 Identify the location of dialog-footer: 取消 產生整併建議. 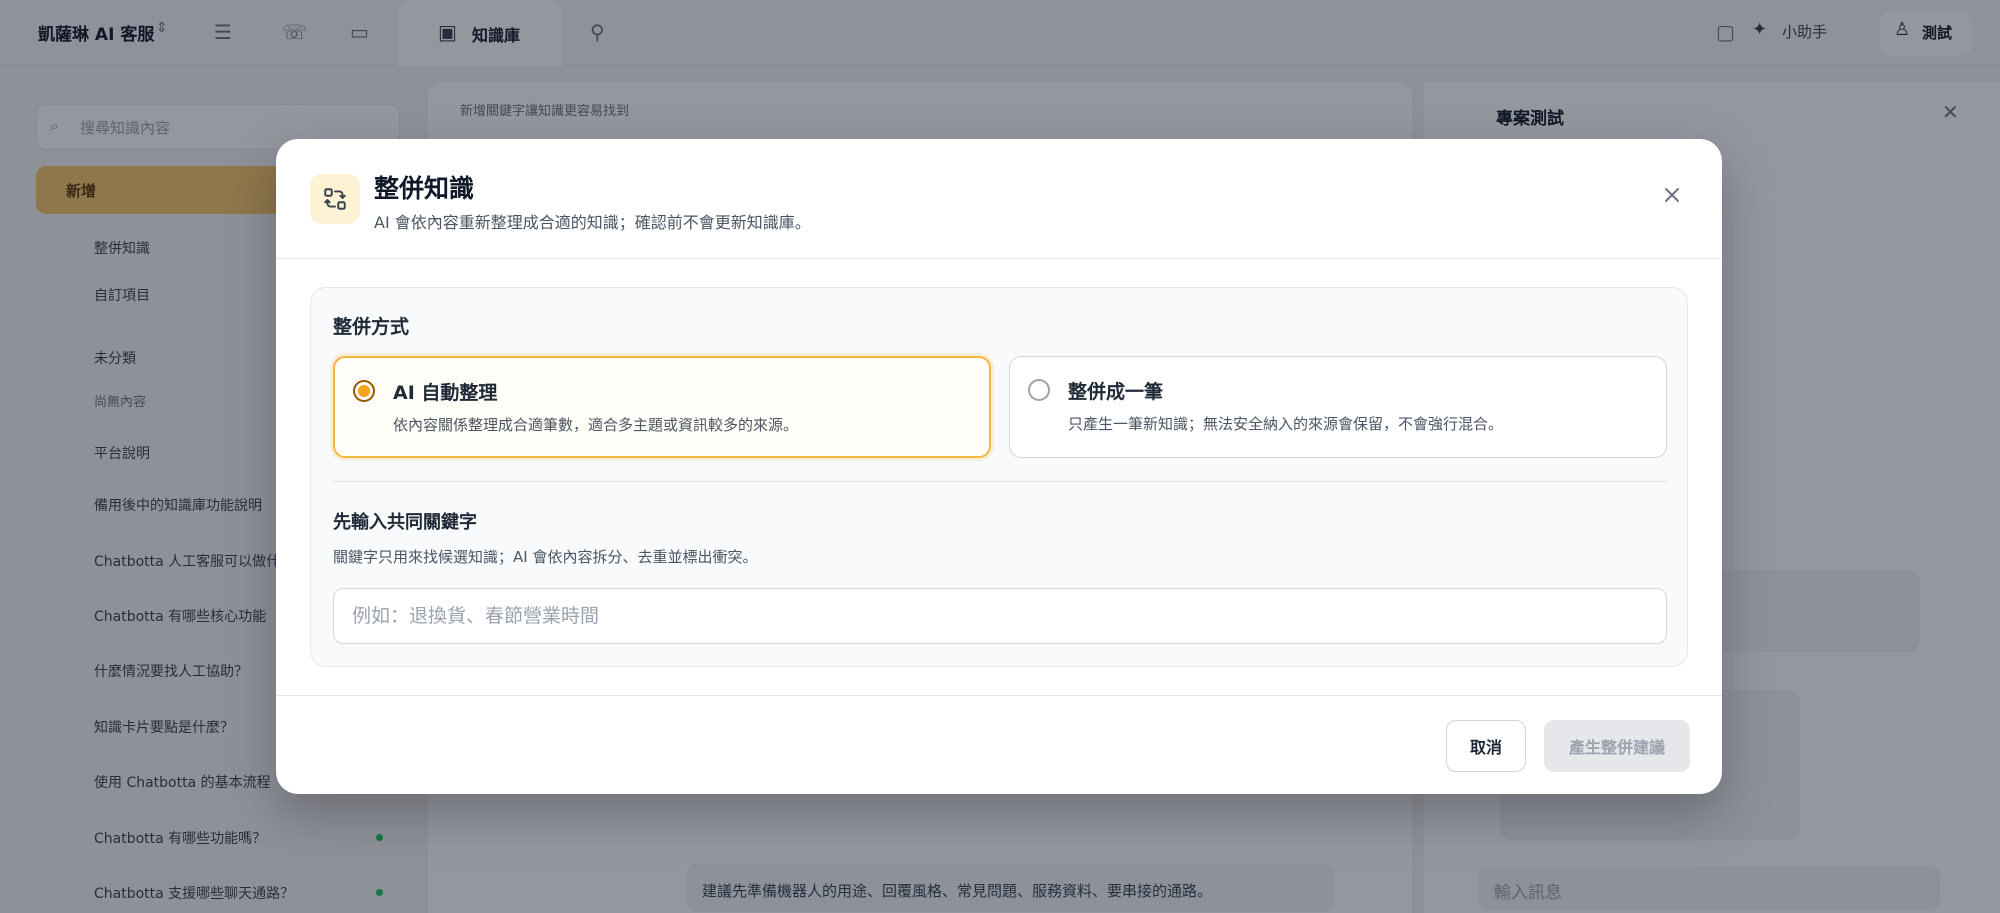
(999, 744).